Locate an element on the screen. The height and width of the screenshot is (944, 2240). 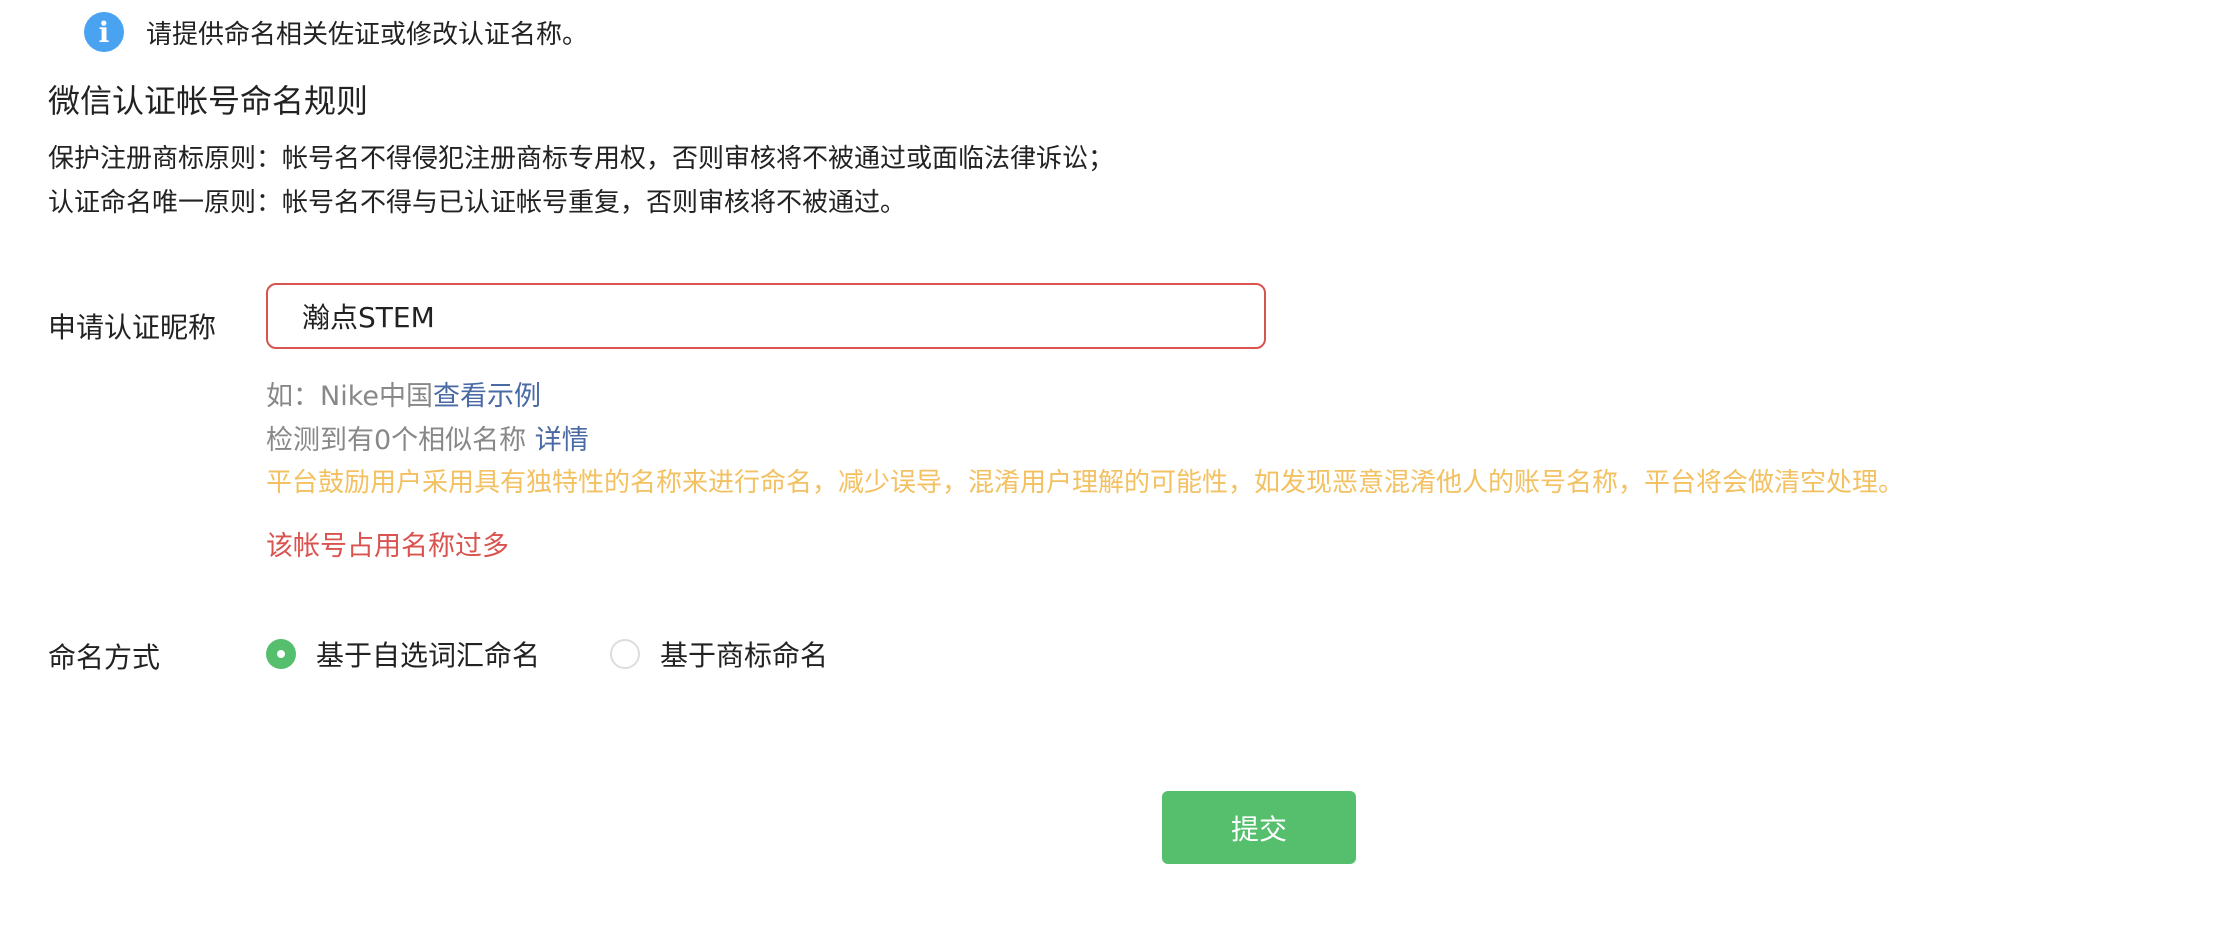
notice-text: 请提供命名相关佐证或修改认证名称。 is located at coordinates (367, 34).